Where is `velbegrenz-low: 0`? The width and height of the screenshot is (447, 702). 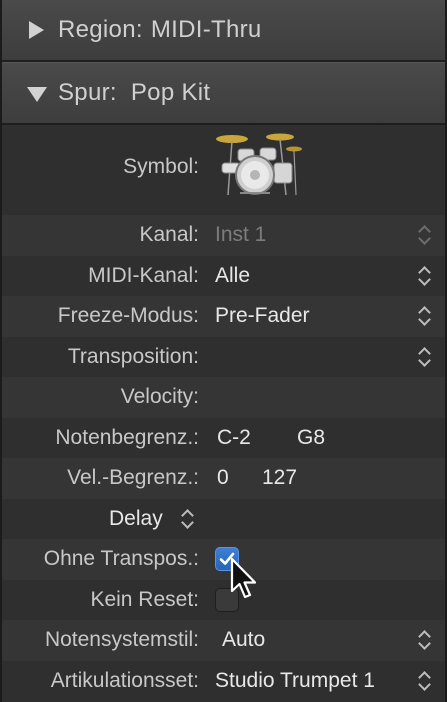 velbegrenz-low: 0 is located at coordinates (223, 478).